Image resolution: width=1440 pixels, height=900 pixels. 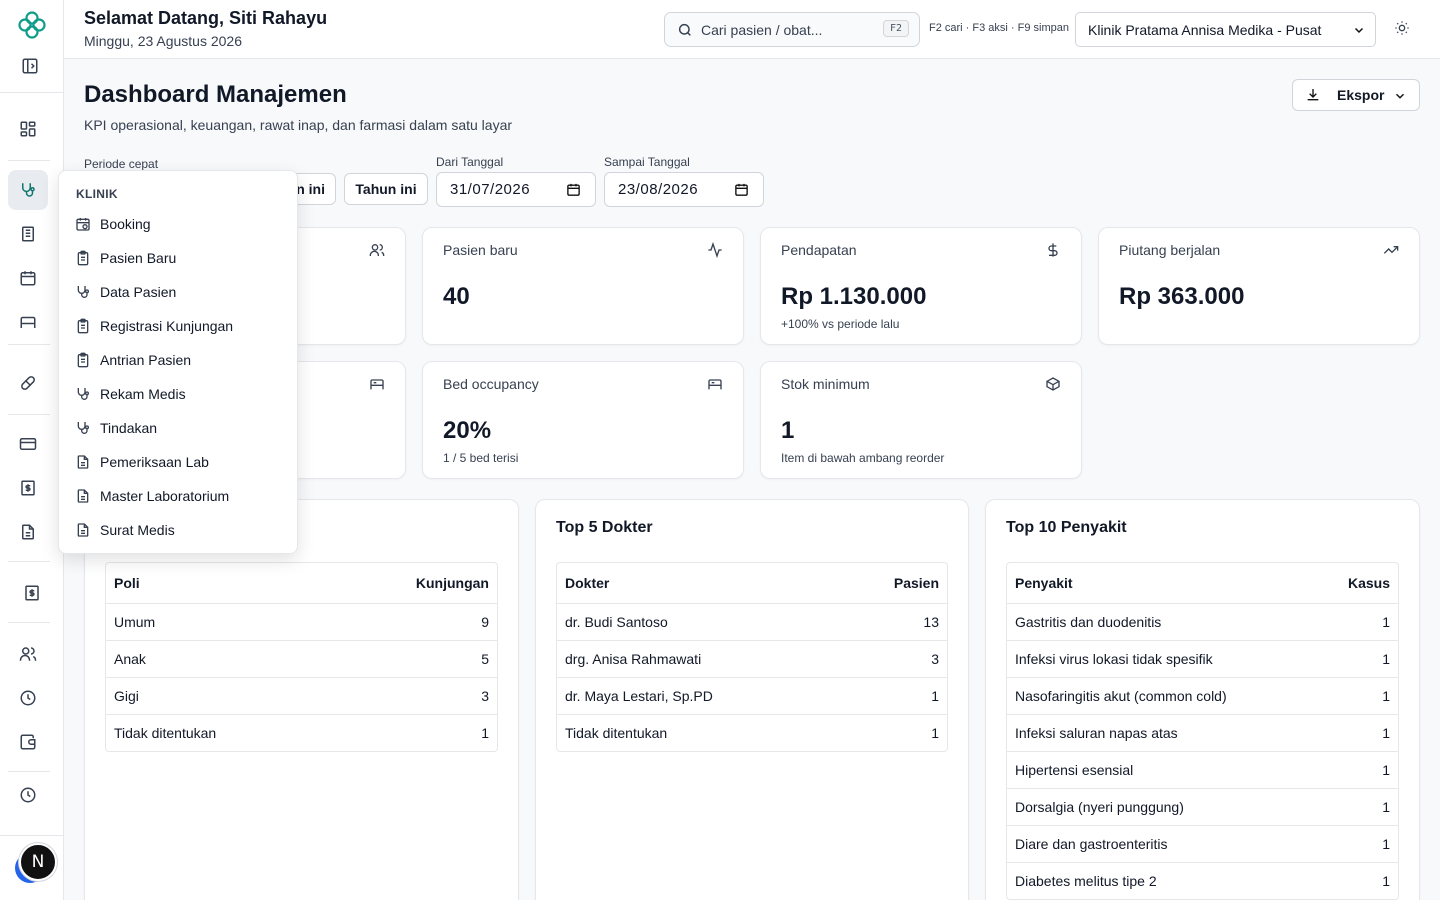 I want to click on cell: Gigi, so click(x=126, y=696).